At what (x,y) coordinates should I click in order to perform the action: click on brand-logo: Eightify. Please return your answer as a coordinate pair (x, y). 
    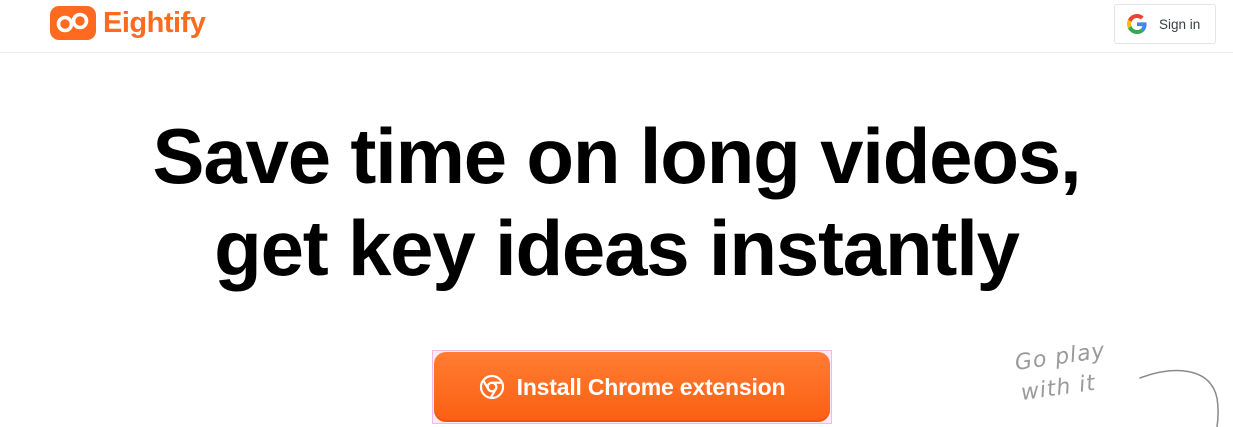
    Looking at the image, I should click on (128, 23).